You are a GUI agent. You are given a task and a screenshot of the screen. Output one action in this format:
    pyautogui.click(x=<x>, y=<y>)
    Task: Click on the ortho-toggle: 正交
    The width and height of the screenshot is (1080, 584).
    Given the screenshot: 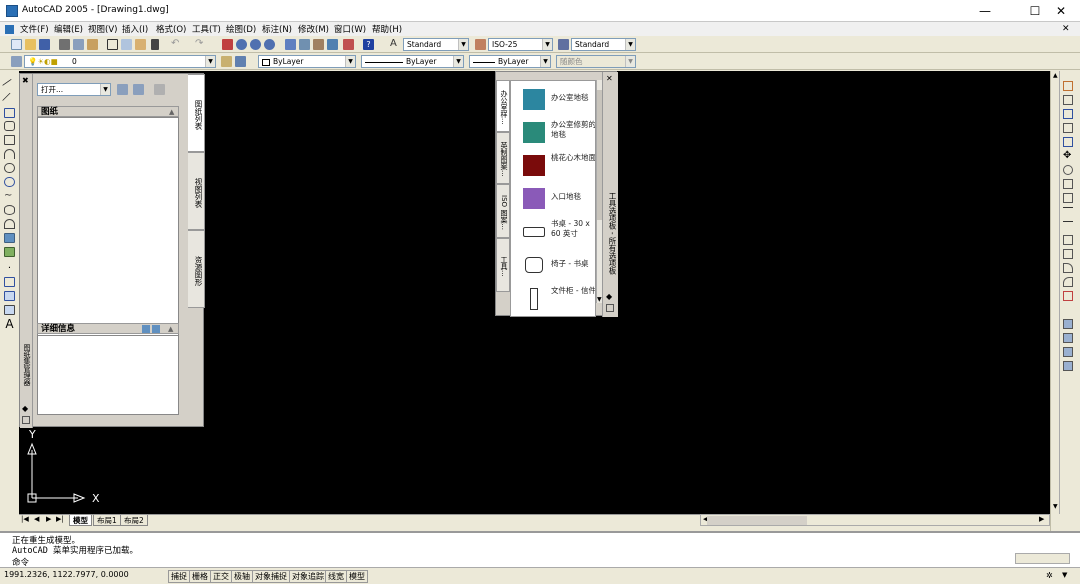 What is the action you would take?
    pyautogui.click(x=221, y=576)
    